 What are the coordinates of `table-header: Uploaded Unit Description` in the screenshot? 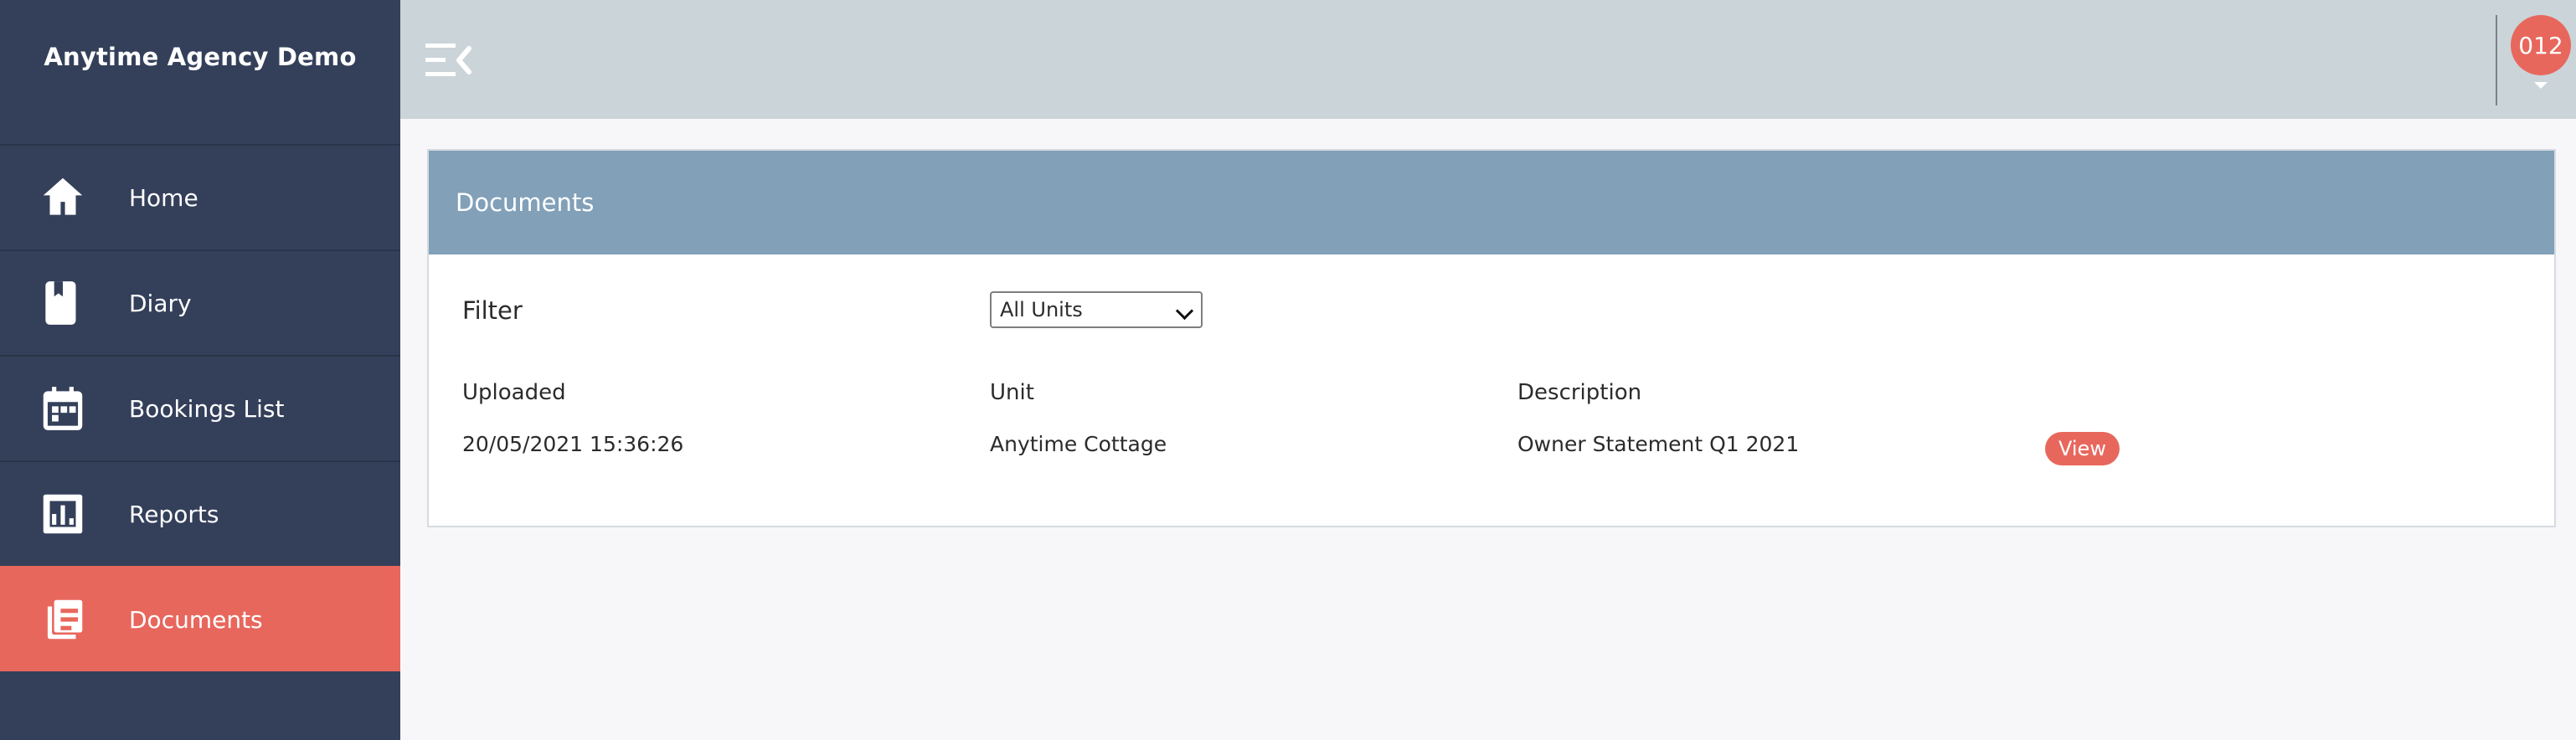 It's located at (1492, 397).